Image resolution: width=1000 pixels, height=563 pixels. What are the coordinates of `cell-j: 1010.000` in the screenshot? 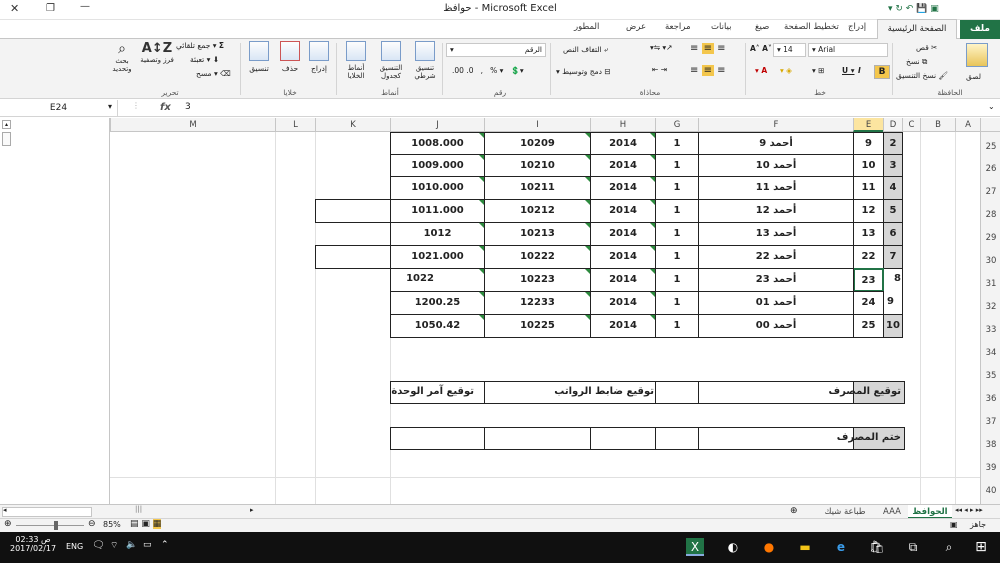 It's located at (437, 188).